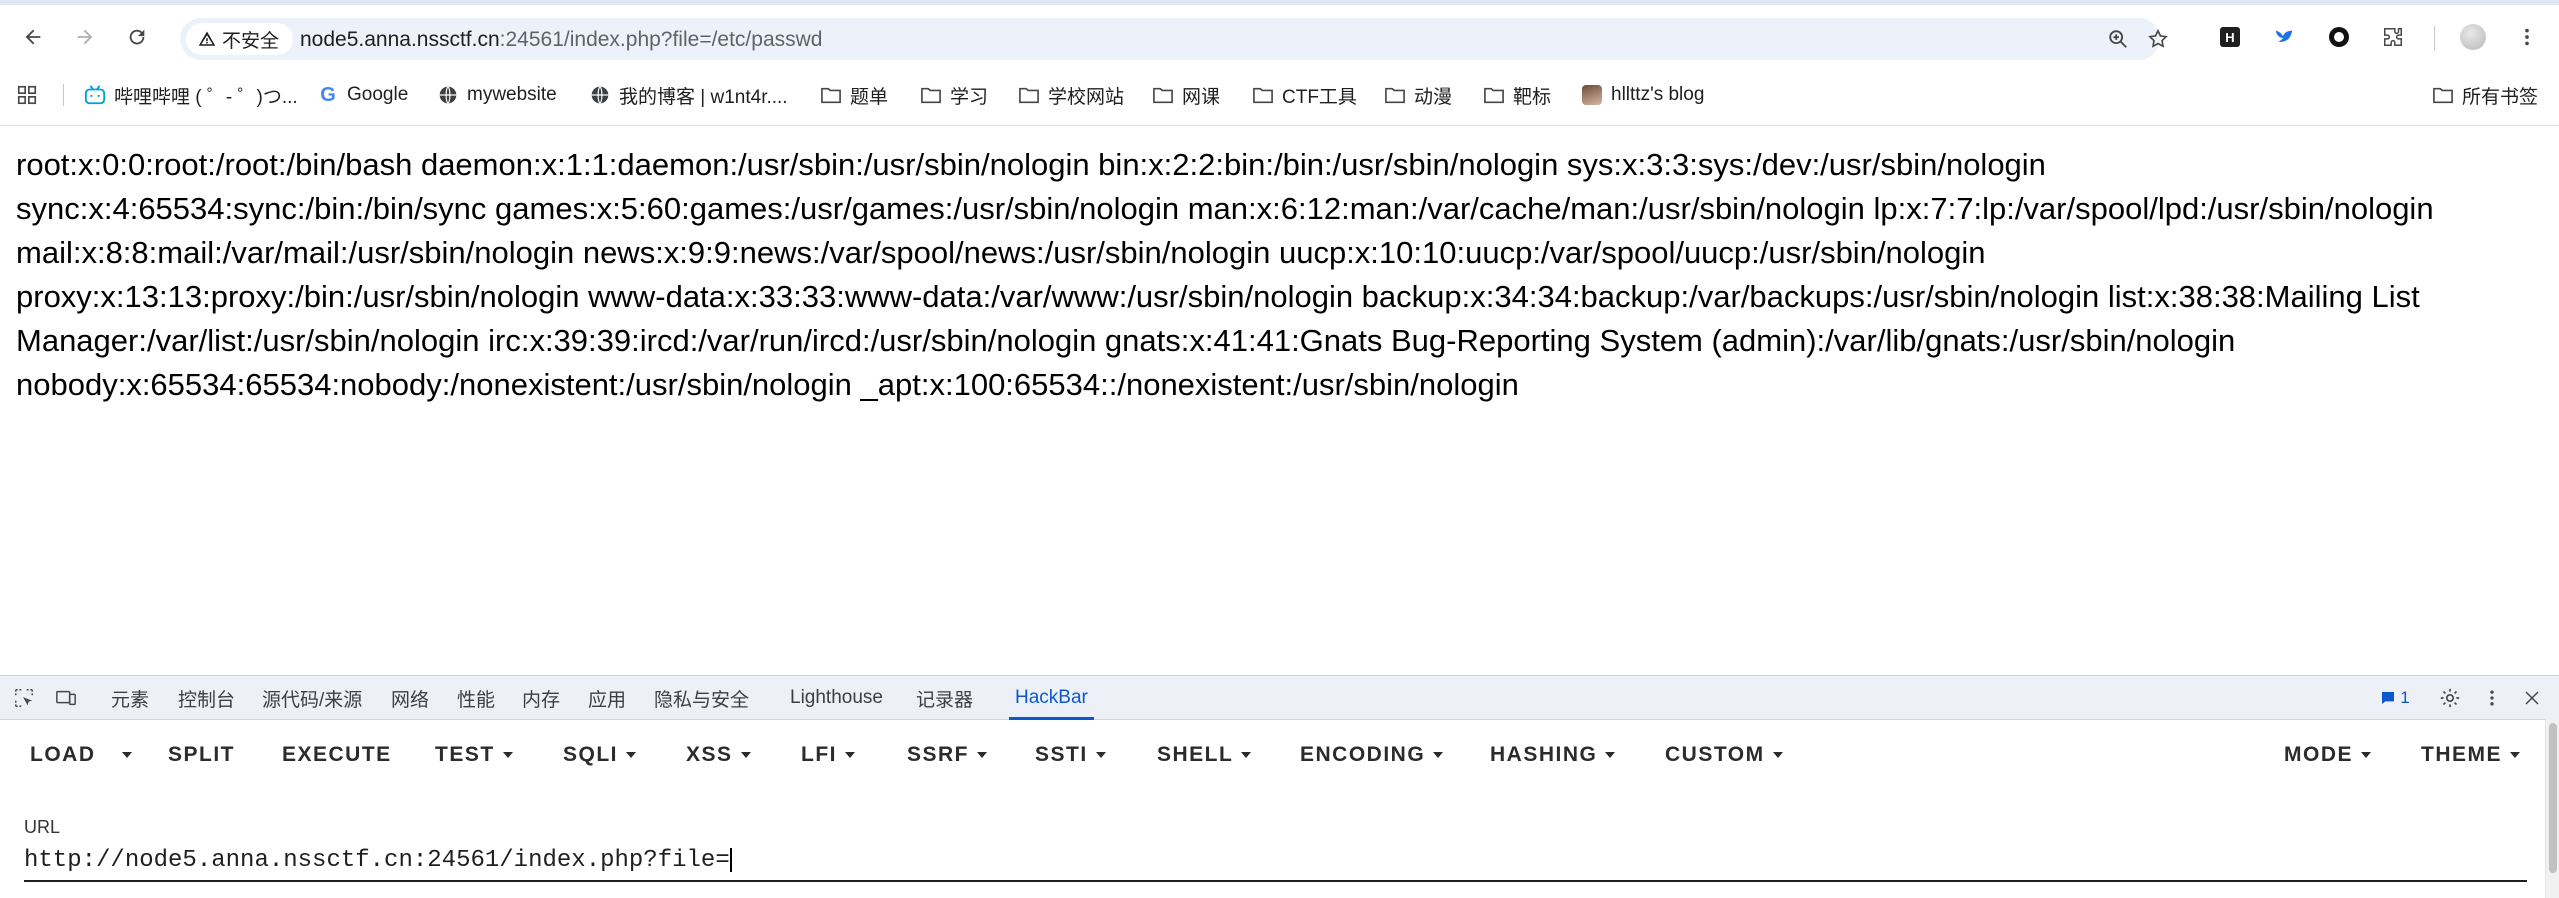  I want to click on bookmark-folder-tidan: 题单, so click(854, 95).